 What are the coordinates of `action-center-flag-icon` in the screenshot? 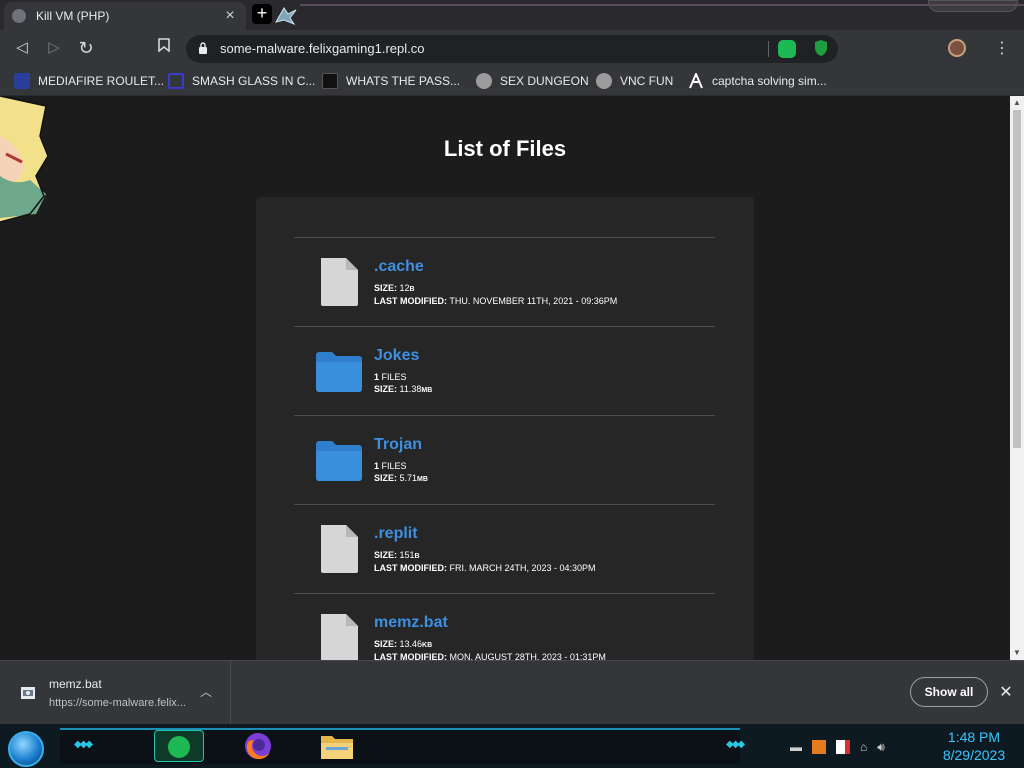 It's located at (843, 747).